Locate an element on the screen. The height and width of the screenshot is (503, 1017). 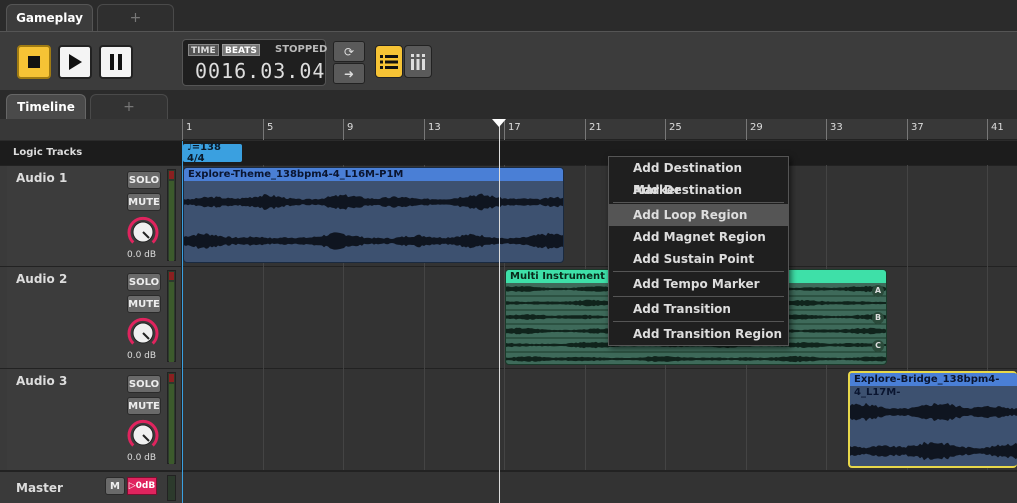
clip-title: Explore-Theme_138bpm4-4_L16M-P1M is located at coordinates (373, 174).